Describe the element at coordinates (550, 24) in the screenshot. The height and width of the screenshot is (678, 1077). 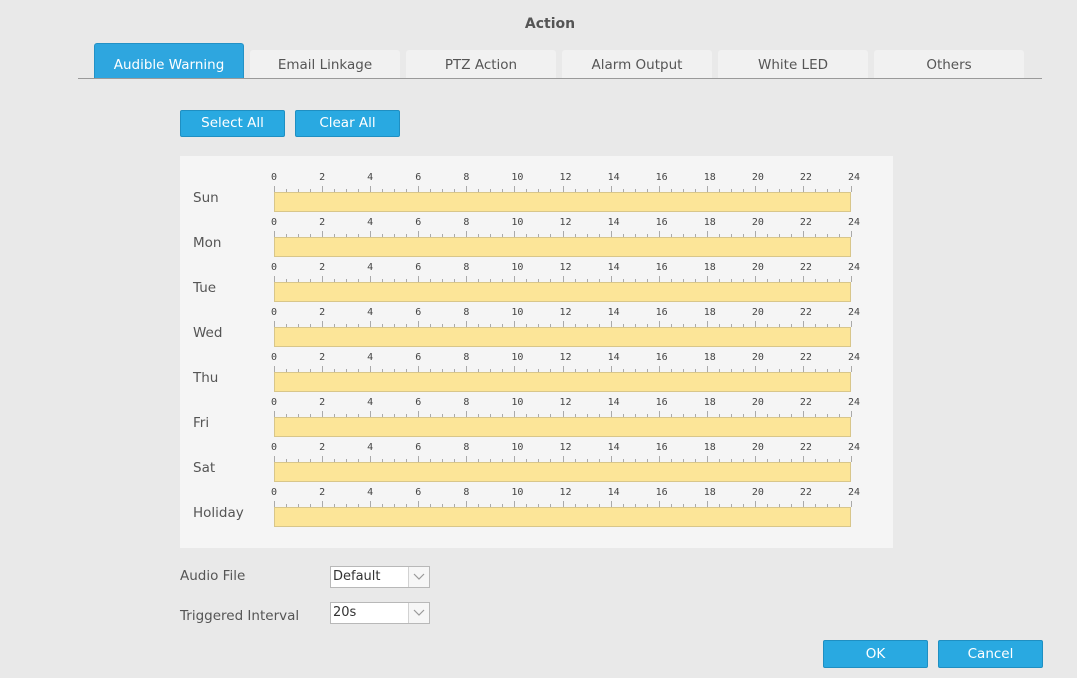
I see `dialog-title: Action` at that location.